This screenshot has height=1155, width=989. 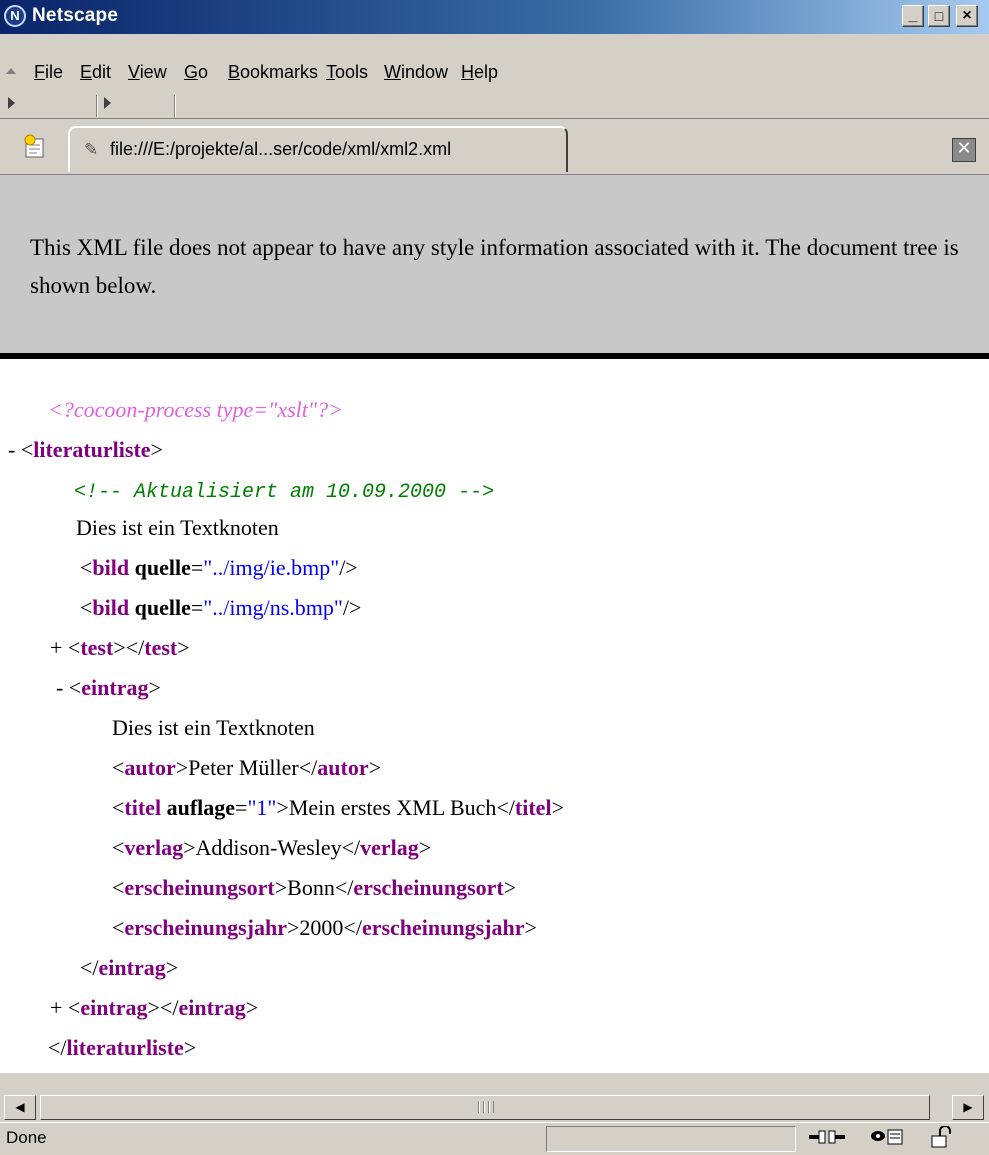 What do you see at coordinates (97, 647) in the screenshot?
I see `tag-name: test` at bounding box center [97, 647].